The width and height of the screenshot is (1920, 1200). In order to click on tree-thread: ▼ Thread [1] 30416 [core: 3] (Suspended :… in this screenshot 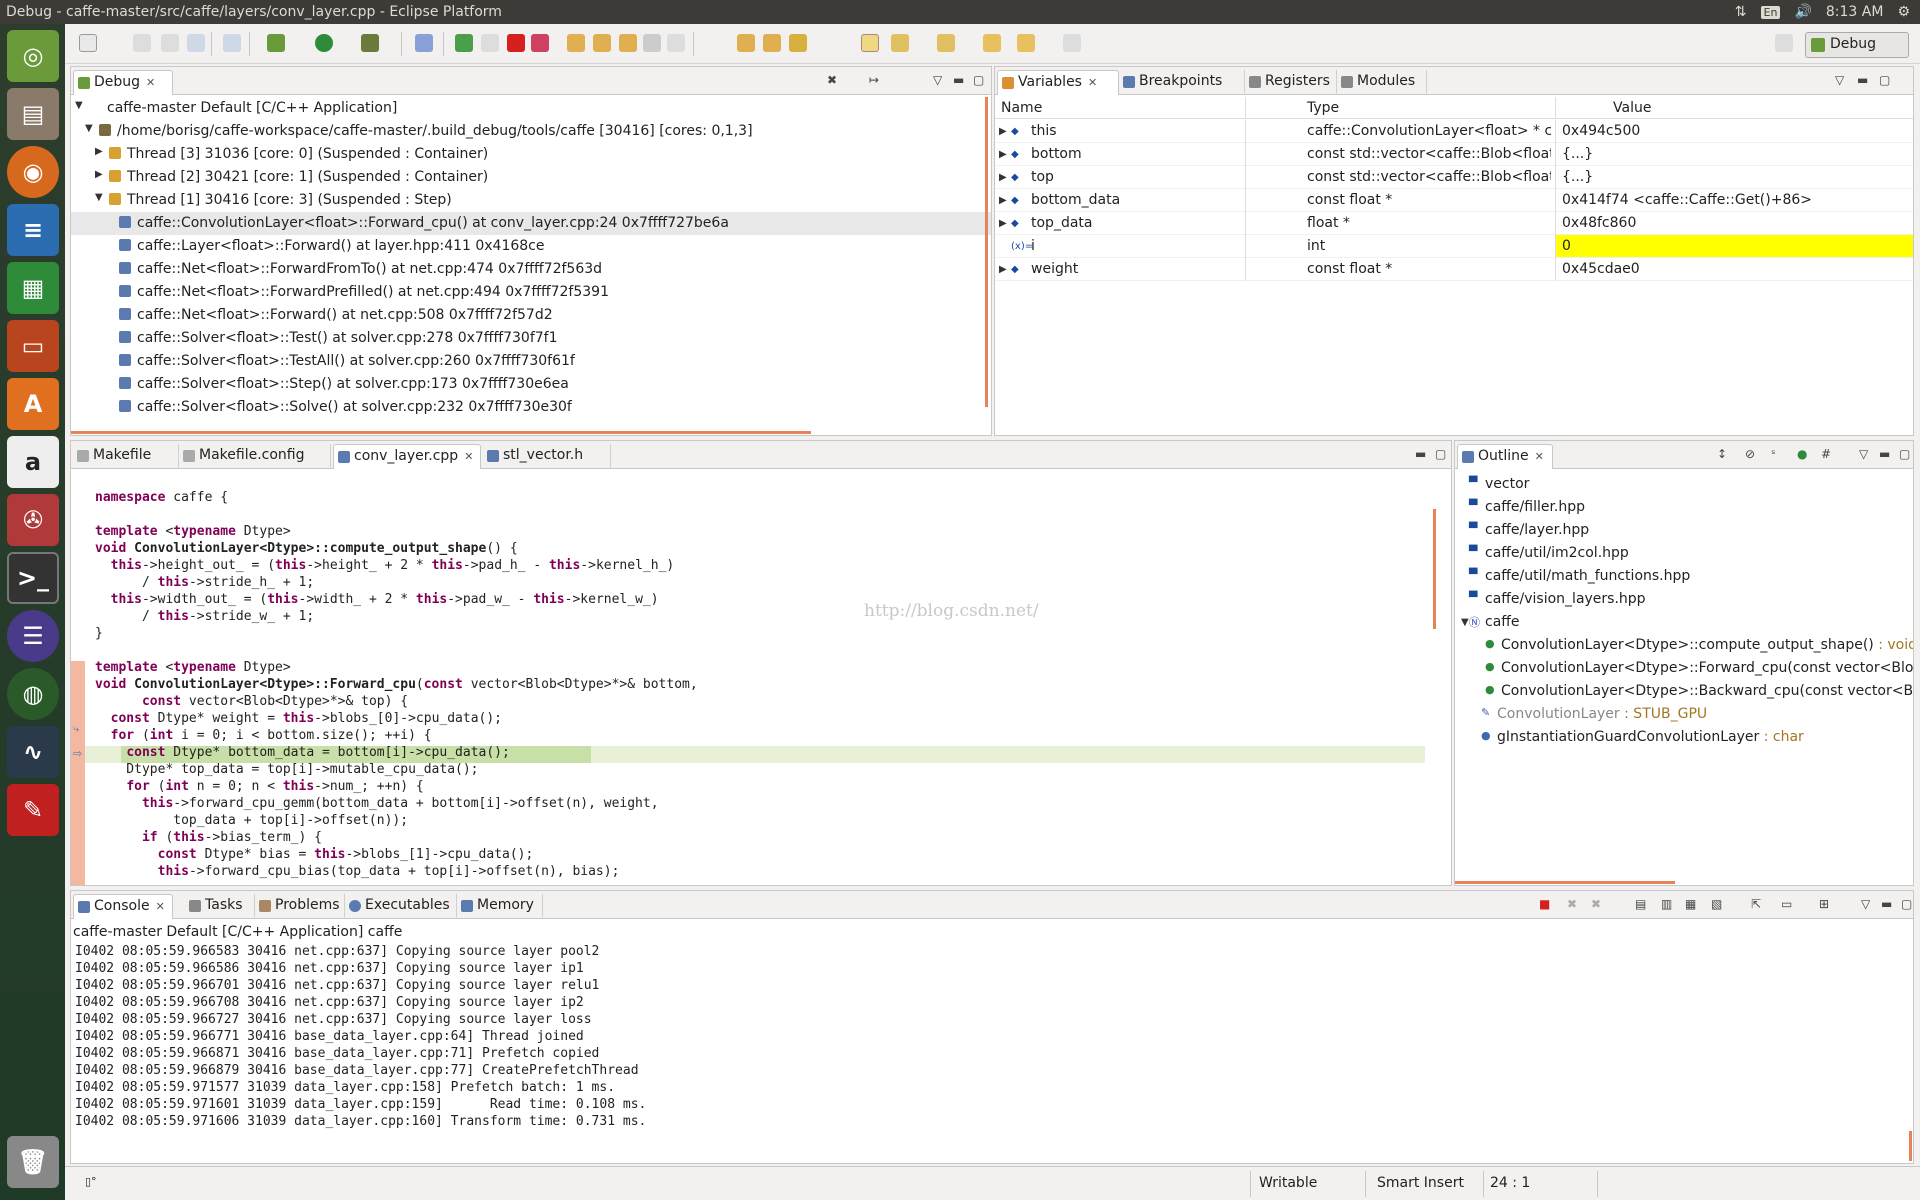, I will do `click(531, 200)`.